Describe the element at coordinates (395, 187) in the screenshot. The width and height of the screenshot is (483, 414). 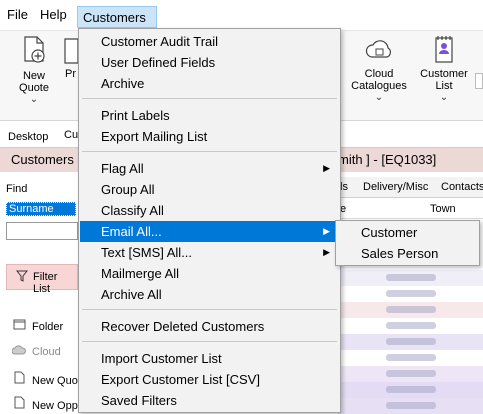
I see `tab-delivery-misc: Delivery/Misc` at that location.